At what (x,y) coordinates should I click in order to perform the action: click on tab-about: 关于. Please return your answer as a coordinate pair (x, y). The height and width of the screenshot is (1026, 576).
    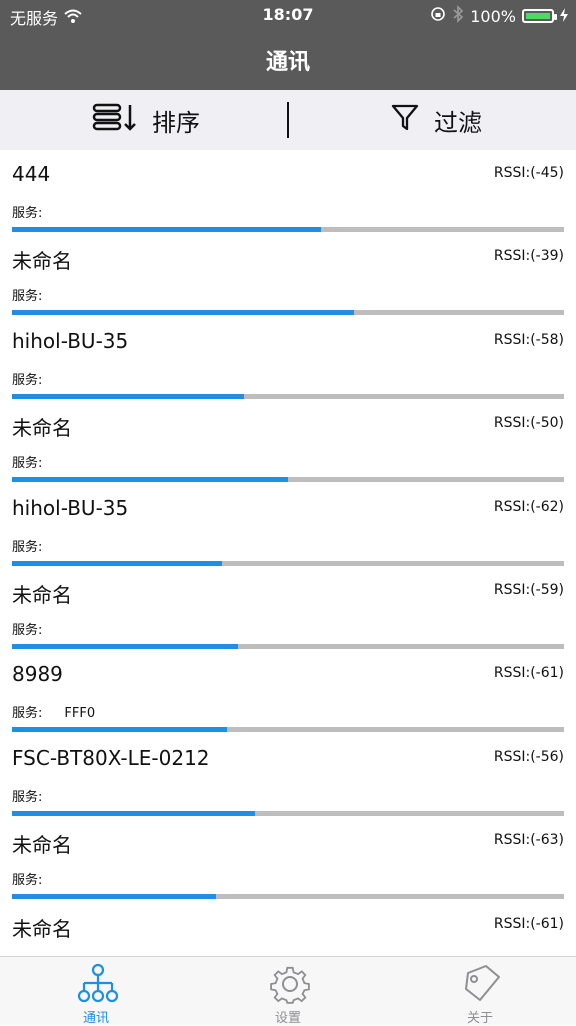
    Looking at the image, I should click on (480, 991).